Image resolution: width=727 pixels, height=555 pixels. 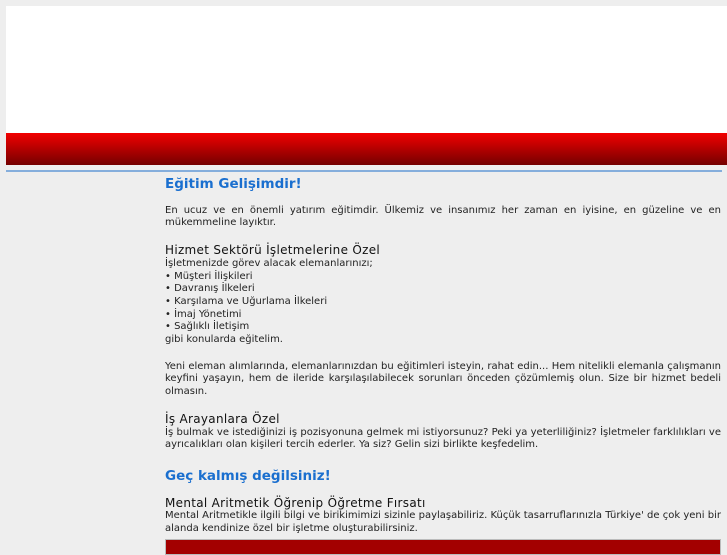 I want to click on list-item: • Müşteri İlişkileri, so click(x=209, y=276).